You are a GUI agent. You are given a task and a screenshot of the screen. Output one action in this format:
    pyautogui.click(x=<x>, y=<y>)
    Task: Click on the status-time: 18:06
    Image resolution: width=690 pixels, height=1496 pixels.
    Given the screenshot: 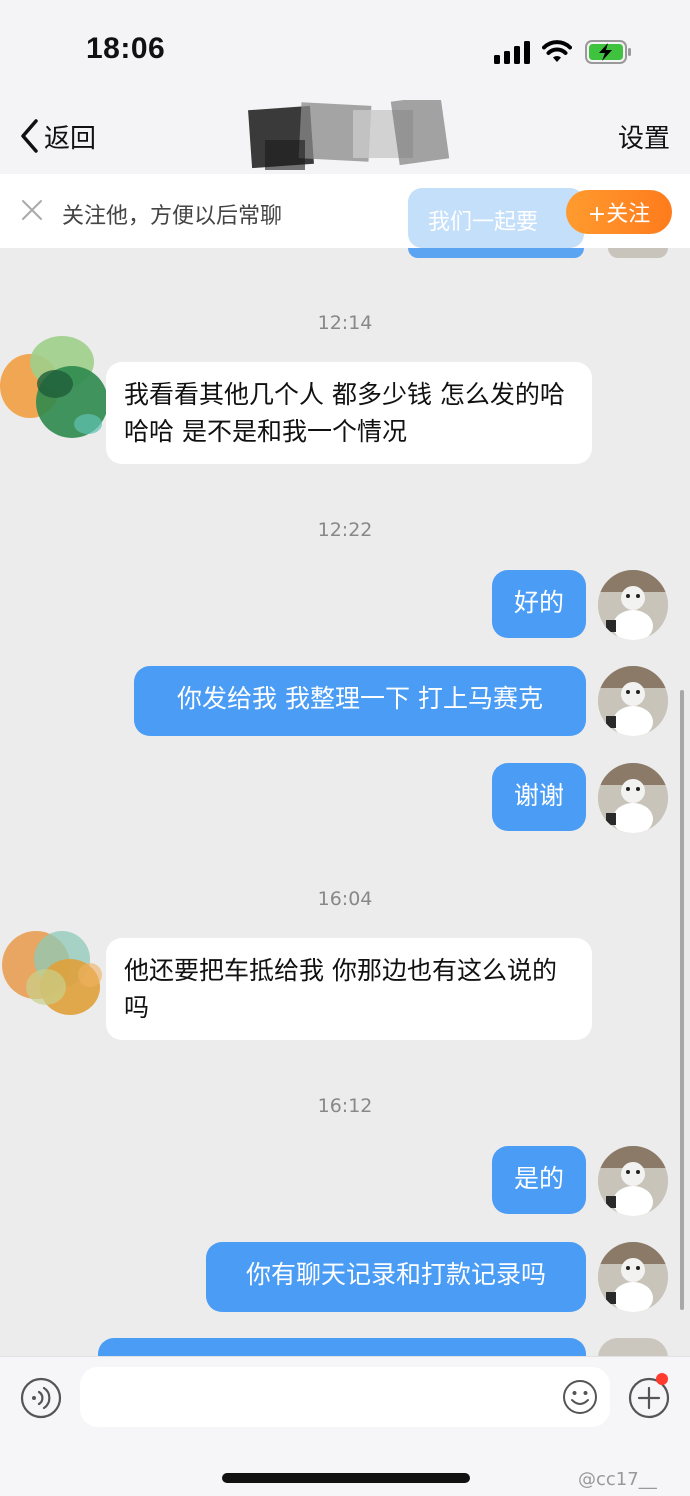 What is the action you would take?
    pyautogui.click(x=126, y=48)
    